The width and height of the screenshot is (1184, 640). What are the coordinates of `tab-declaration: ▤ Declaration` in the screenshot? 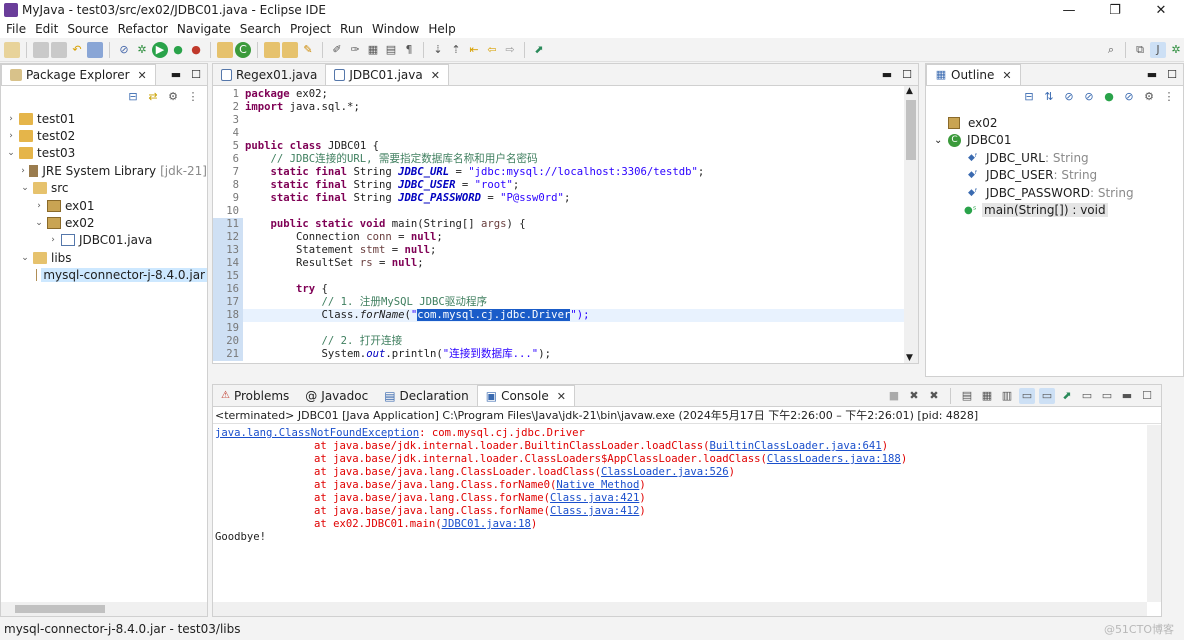 It's located at (426, 395).